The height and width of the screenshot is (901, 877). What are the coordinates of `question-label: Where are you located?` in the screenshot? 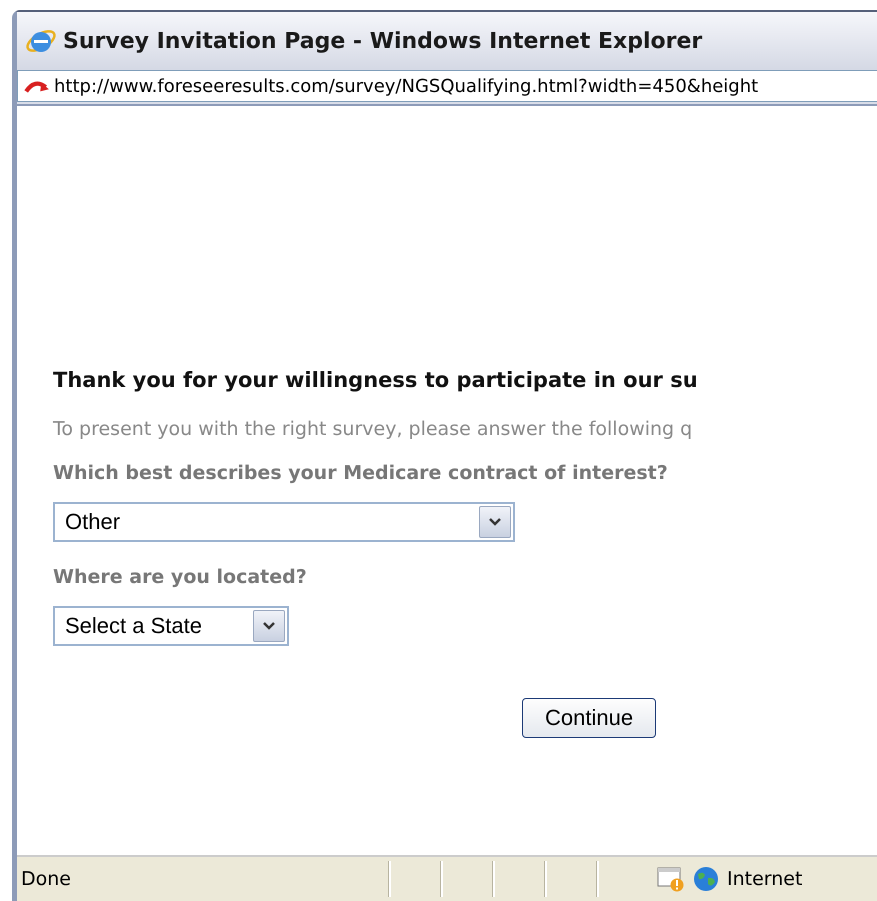 It's located at (180, 577).